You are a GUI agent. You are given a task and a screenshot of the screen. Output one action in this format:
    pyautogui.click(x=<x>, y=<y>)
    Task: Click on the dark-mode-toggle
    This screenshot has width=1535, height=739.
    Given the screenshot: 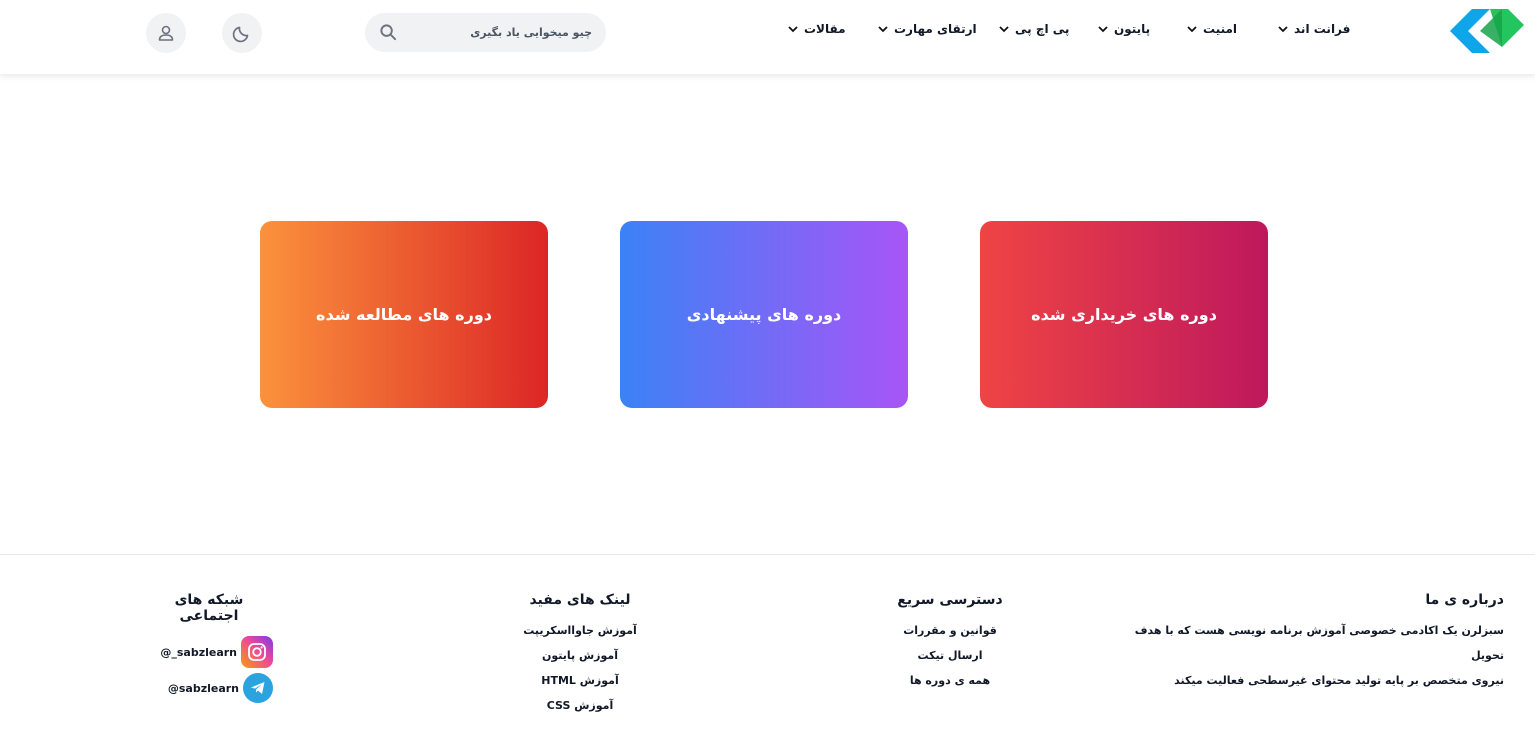 What is the action you would take?
    pyautogui.click(x=242, y=33)
    